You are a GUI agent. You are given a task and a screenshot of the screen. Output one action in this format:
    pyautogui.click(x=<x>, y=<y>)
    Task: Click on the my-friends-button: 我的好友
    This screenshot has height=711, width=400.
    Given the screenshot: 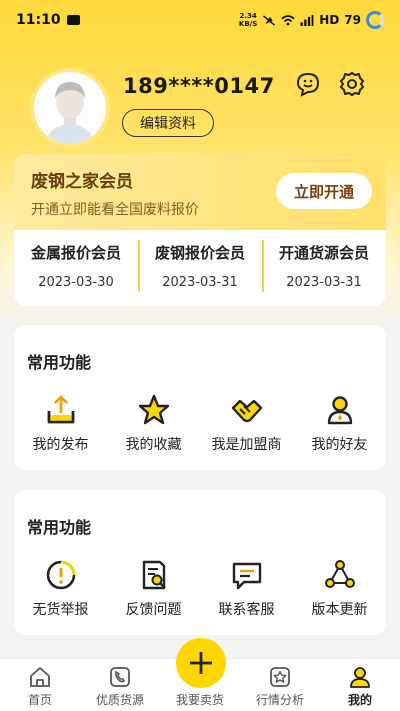 What is the action you would take?
    pyautogui.click(x=339, y=423)
    